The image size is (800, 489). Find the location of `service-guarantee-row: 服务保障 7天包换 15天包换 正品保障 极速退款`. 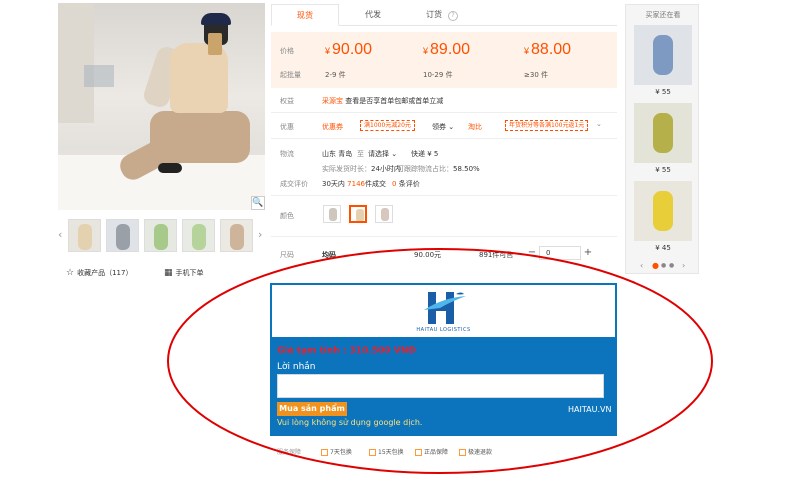

service-guarantee-row: 服务保障 7天包换 15天包换 正品保障 极速退款 is located at coordinates (385, 451).